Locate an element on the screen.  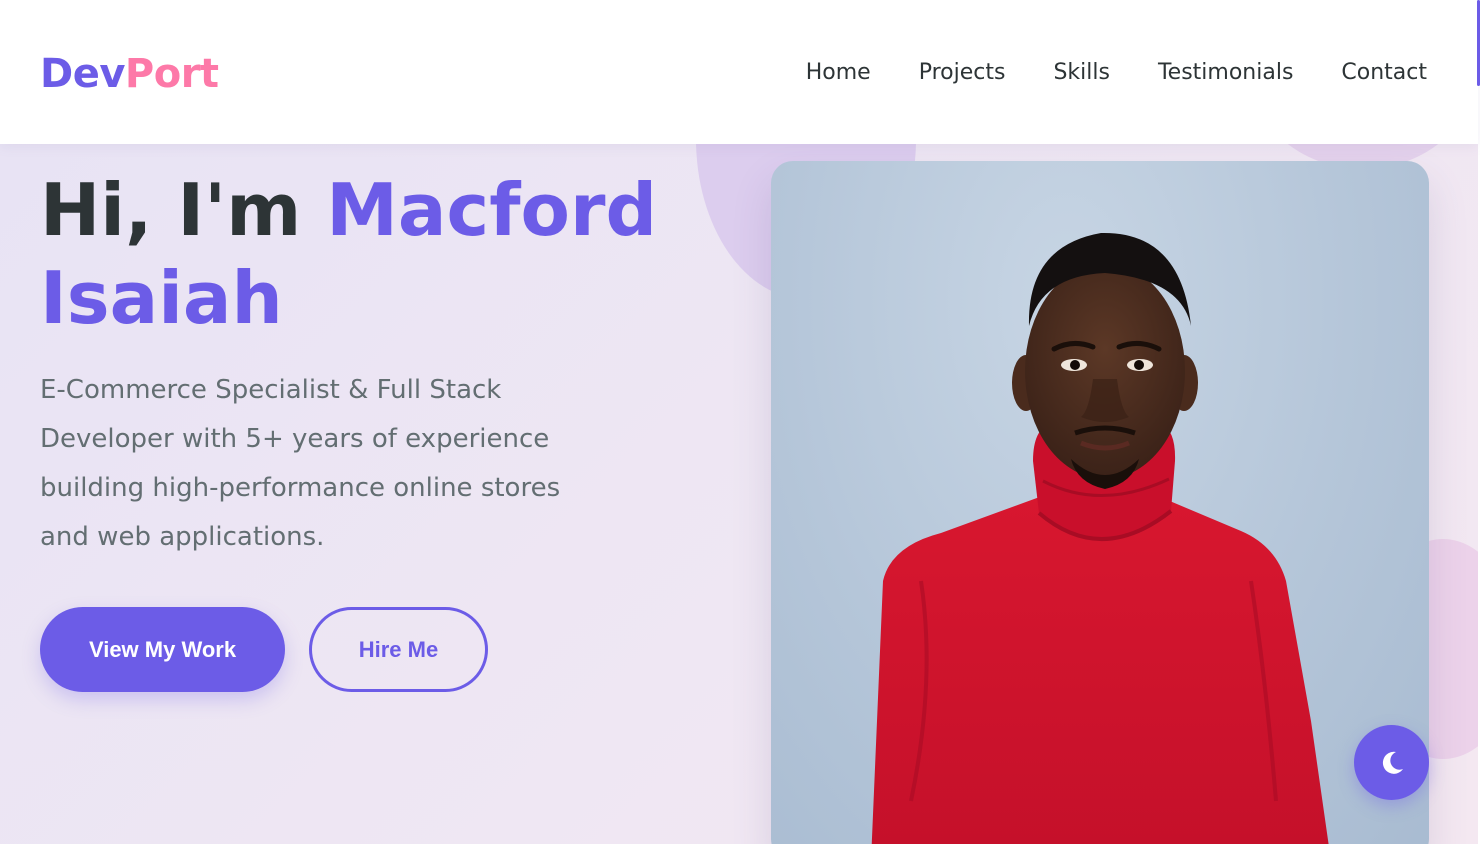
moon-icon is located at coordinates (1392, 762).